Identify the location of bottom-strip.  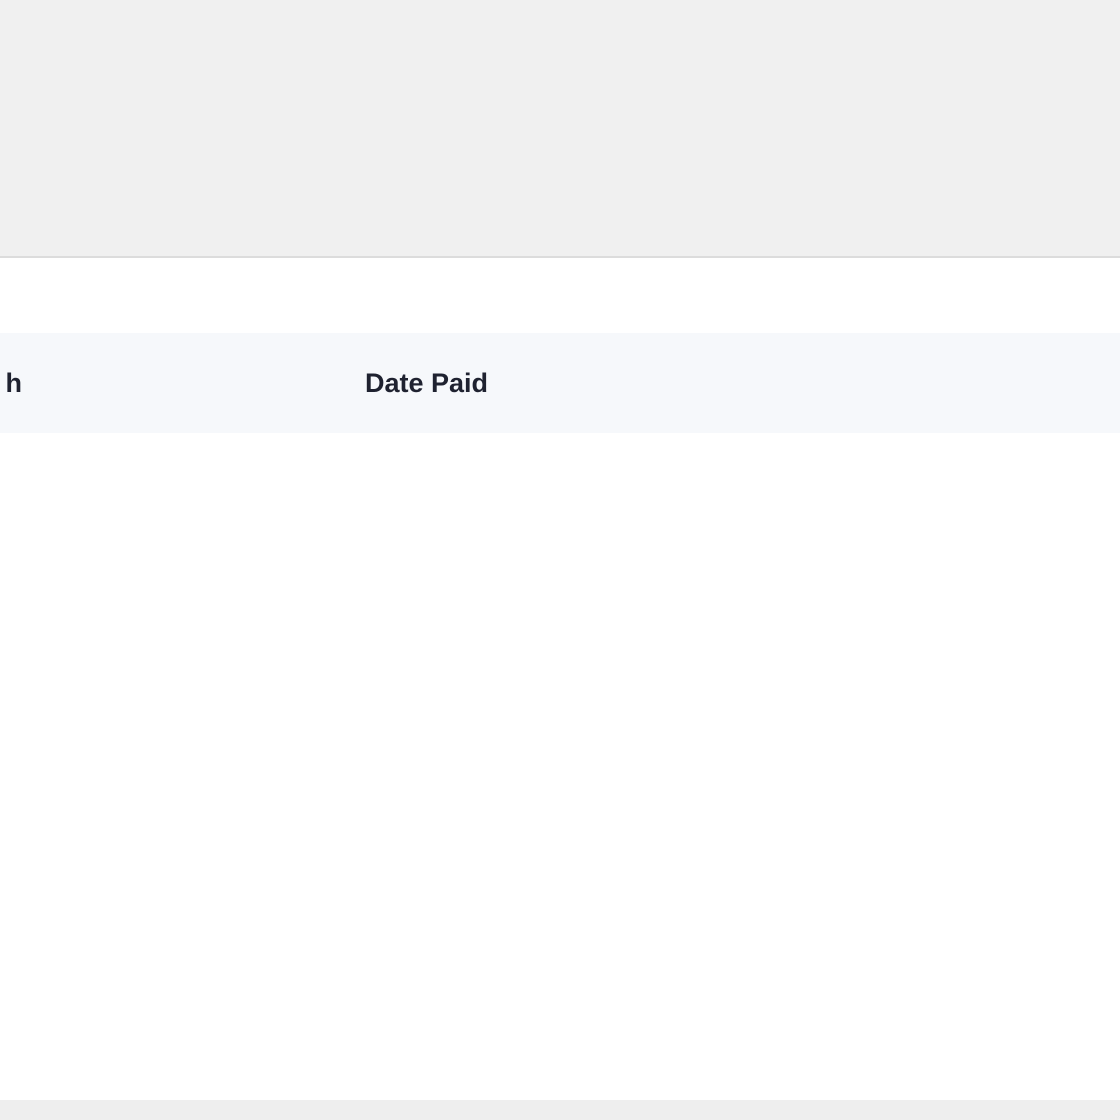
(560, 1110).